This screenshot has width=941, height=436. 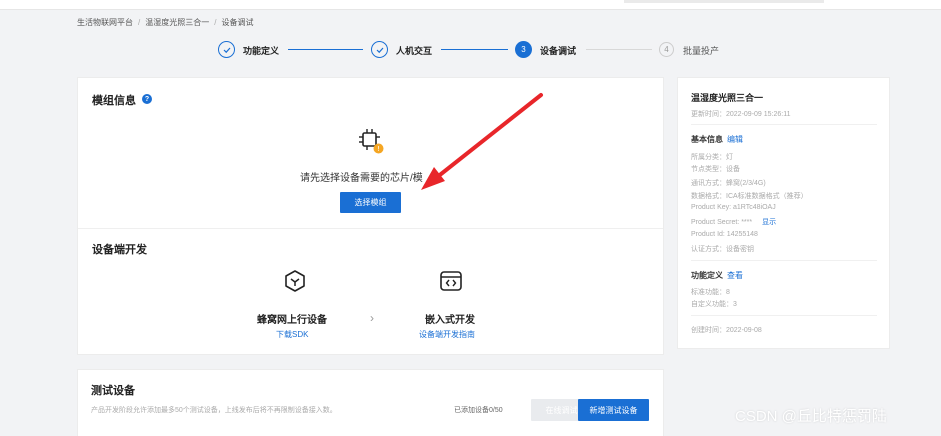 I want to click on breadcrumb-product: 温湿度光照三合一, so click(x=177, y=22).